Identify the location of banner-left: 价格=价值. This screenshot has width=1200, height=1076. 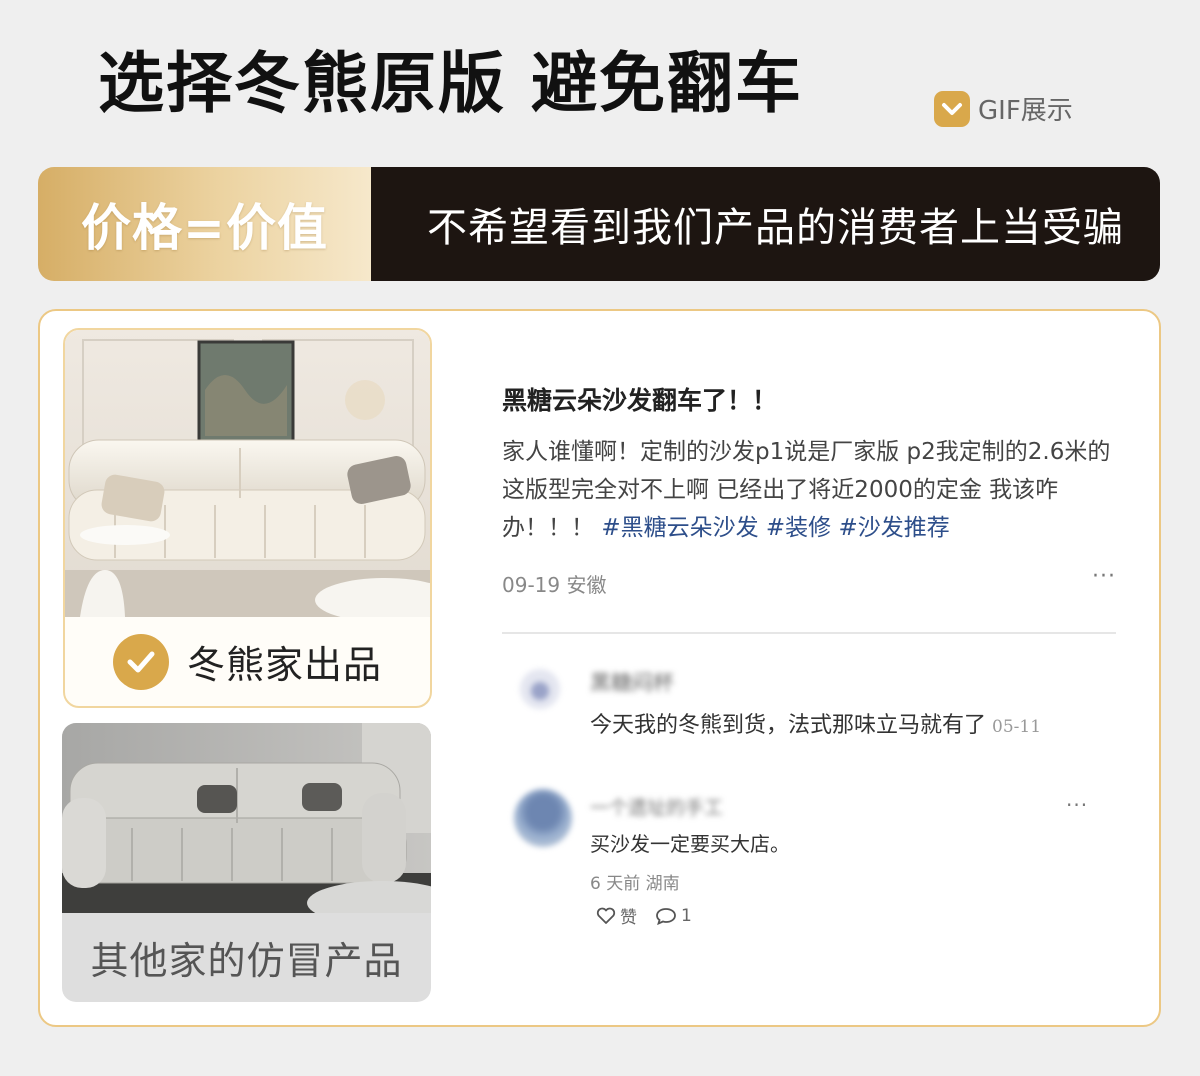
(204, 224).